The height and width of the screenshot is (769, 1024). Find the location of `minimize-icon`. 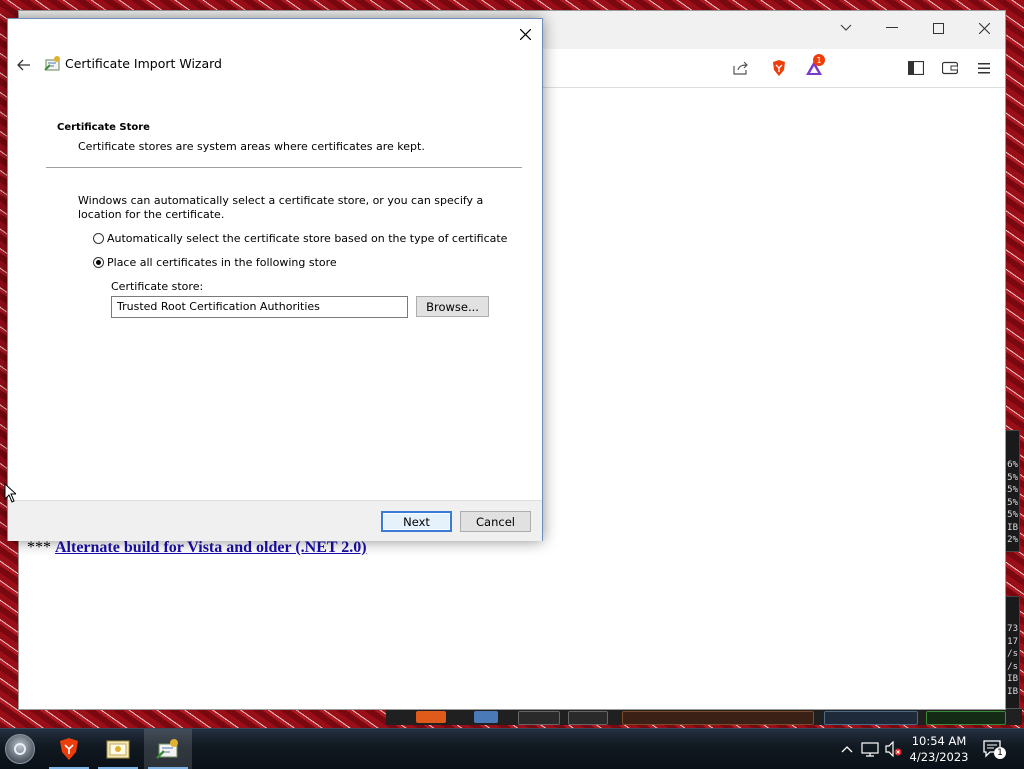

minimize-icon is located at coordinates (892, 27).